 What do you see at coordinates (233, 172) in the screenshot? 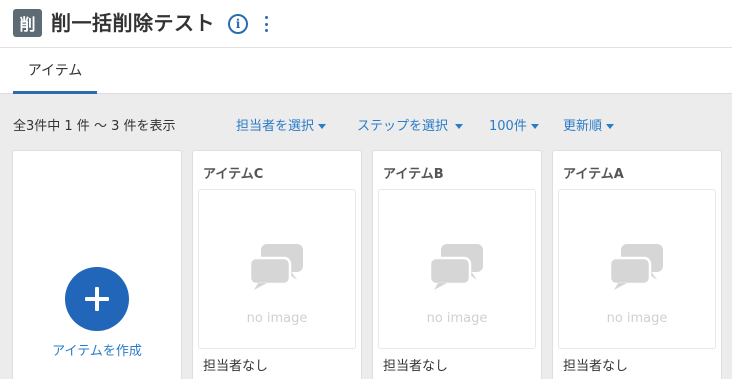
I see `item-title: アイテムC` at bounding box center [233, 172].